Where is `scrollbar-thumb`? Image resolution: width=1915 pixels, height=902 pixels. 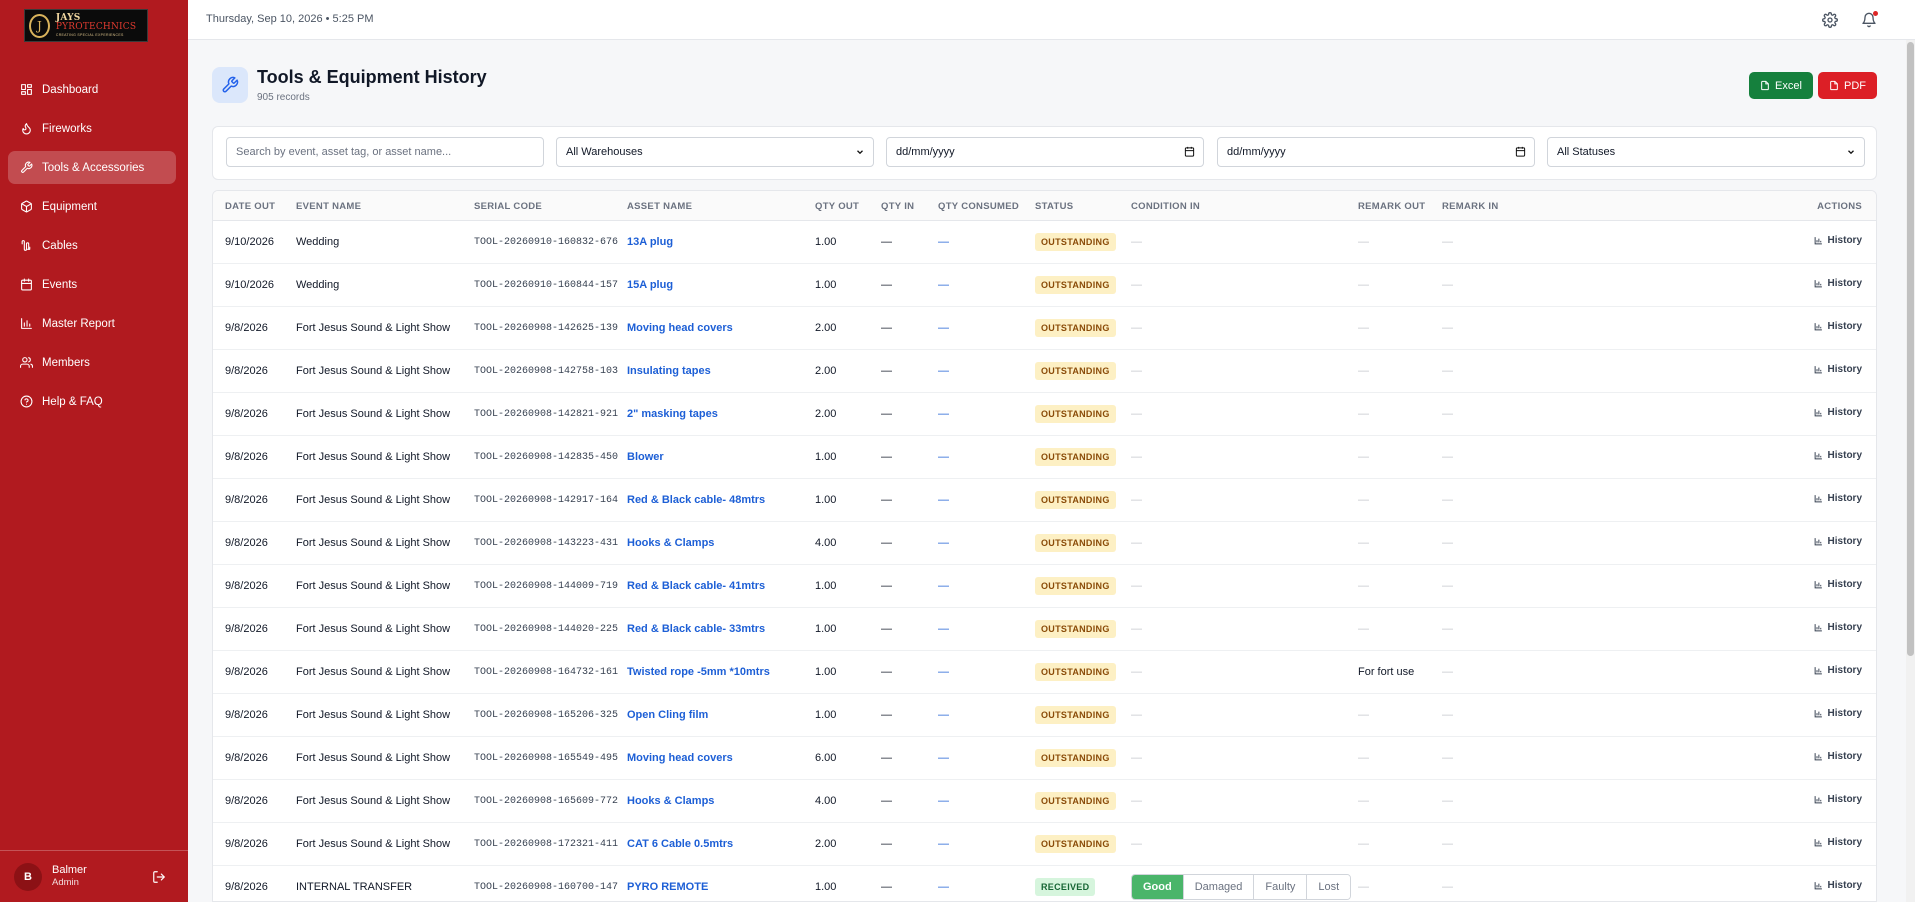
scrollbar-thumb is located at coordinates (1910, 349).